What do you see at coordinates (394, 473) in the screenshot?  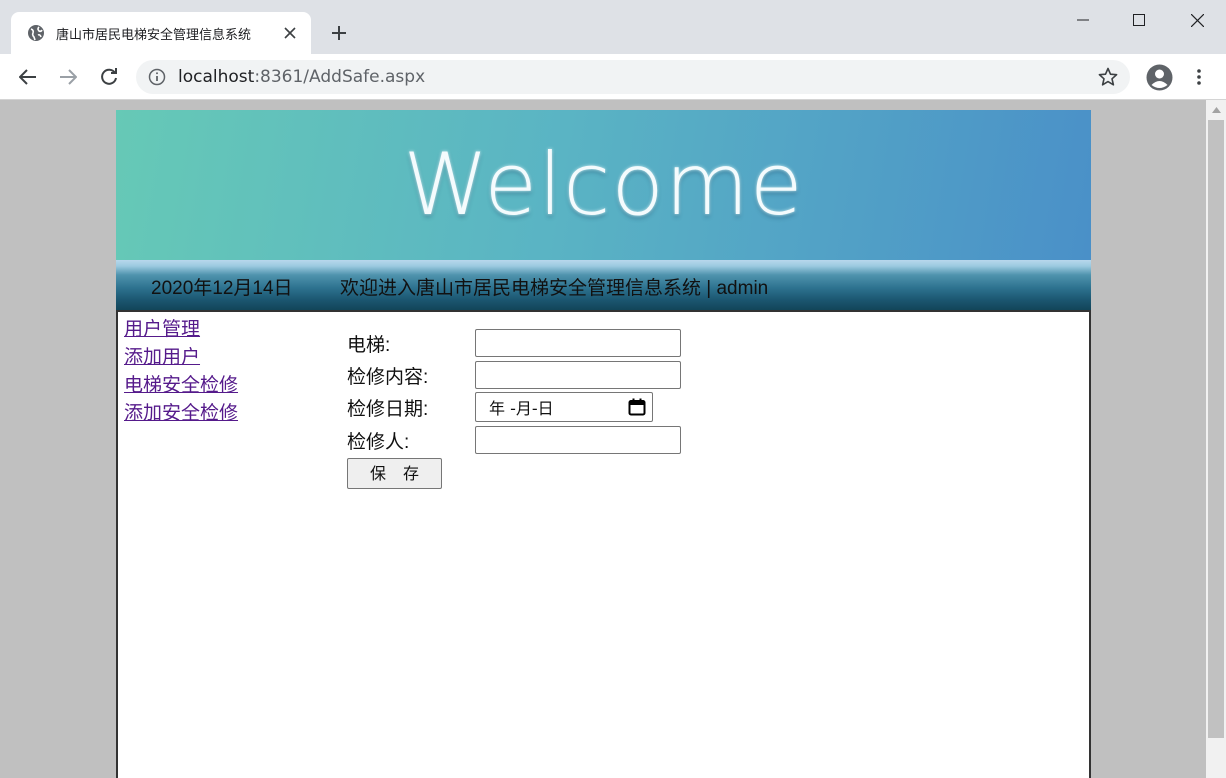 I see `save-button: 保 存` at bounding box center [394, 473].